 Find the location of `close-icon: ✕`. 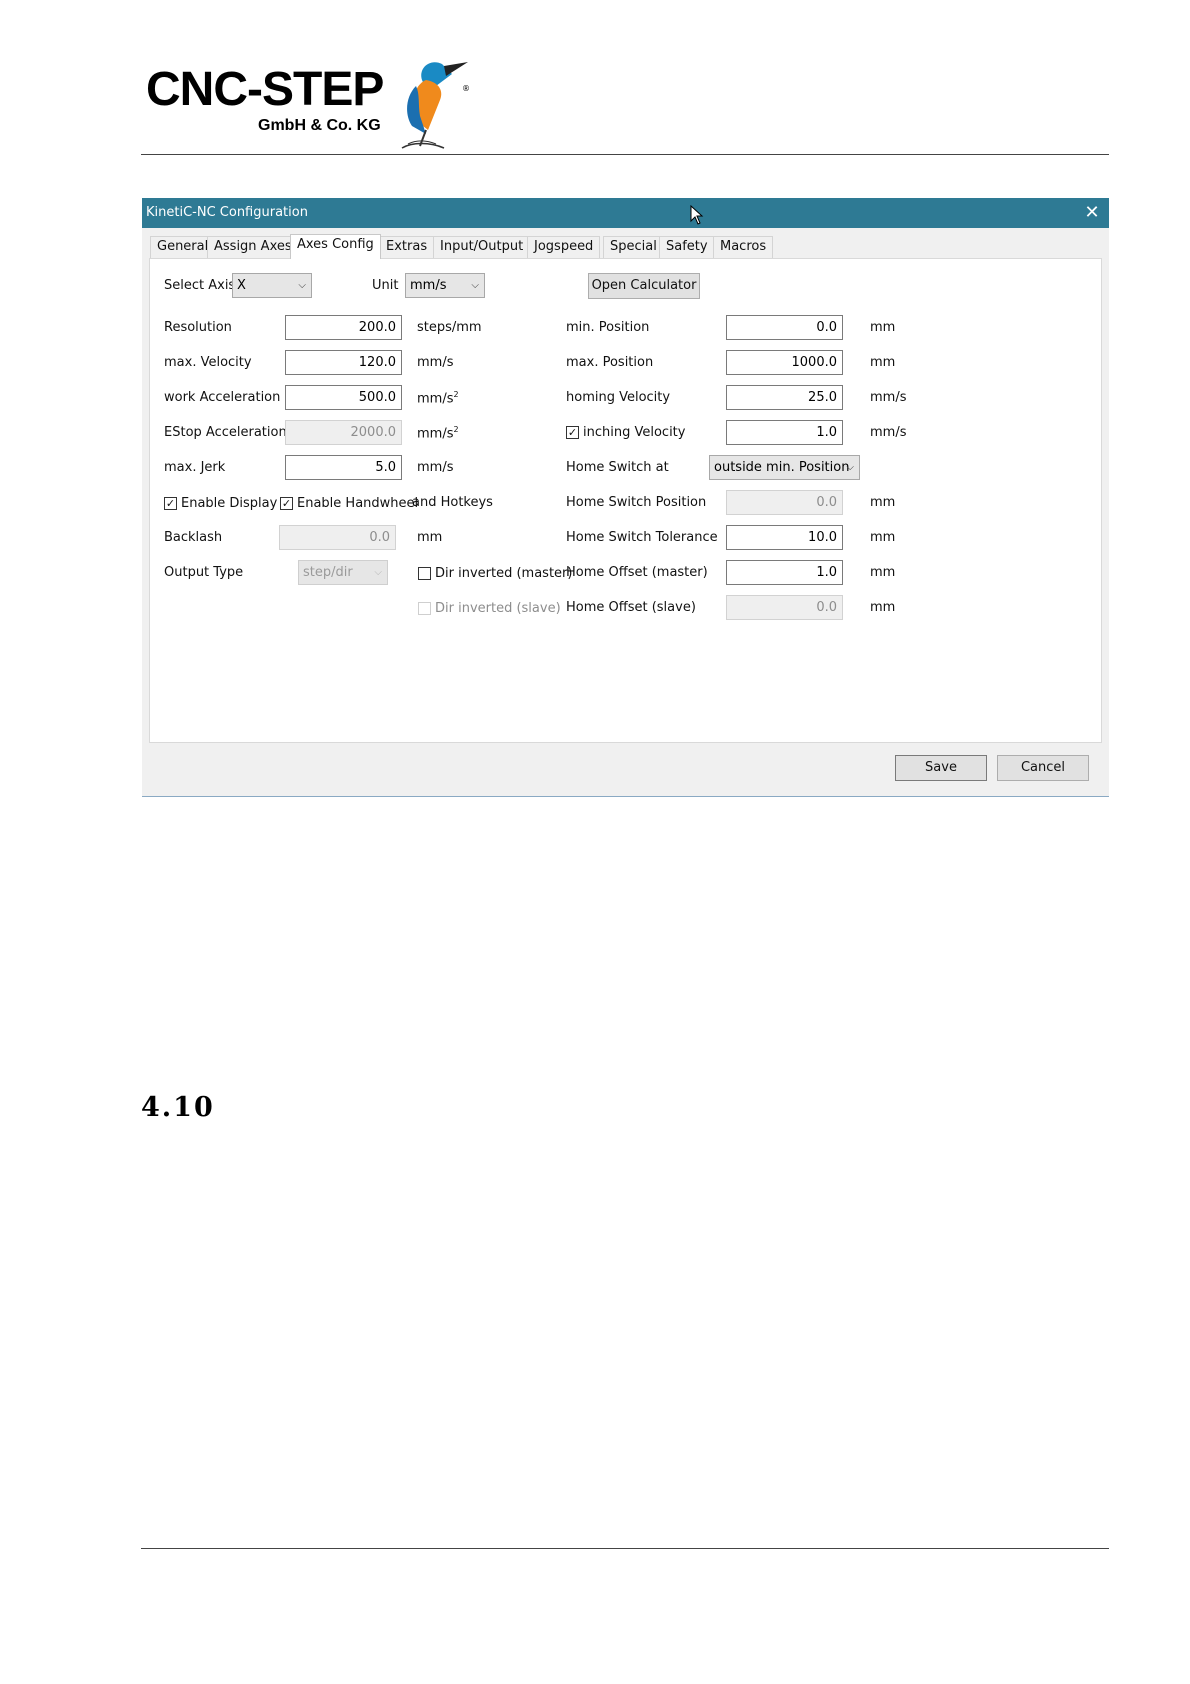

close-icon: ✕ is located at coordinates (1092, 212).